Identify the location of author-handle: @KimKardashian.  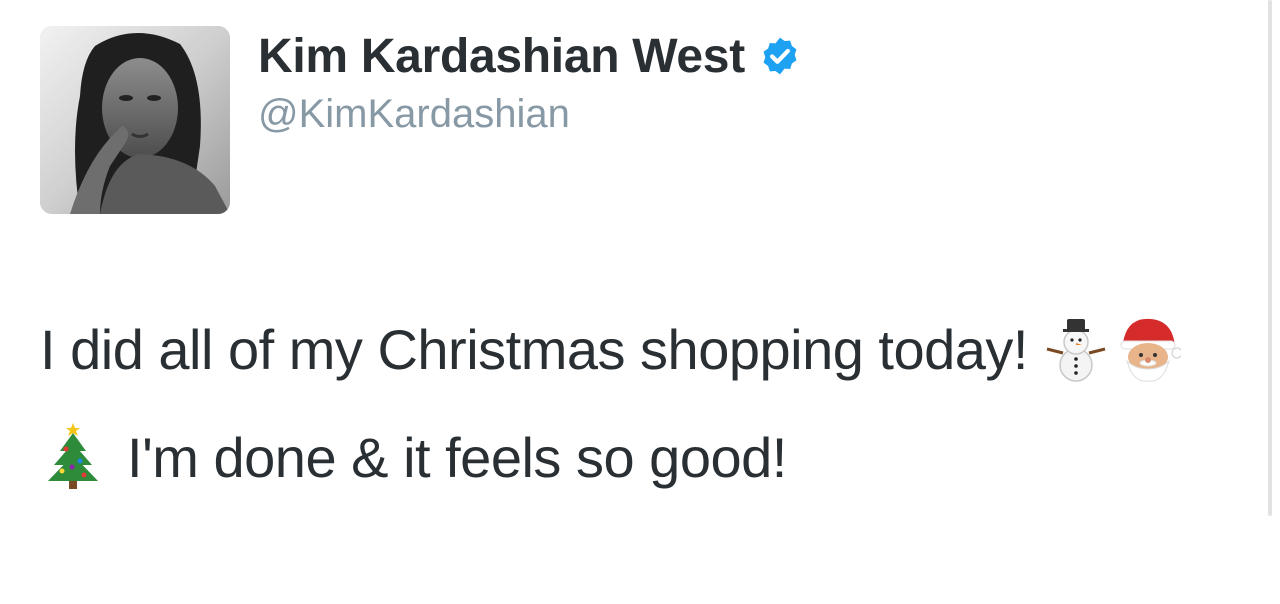
(414, 114).